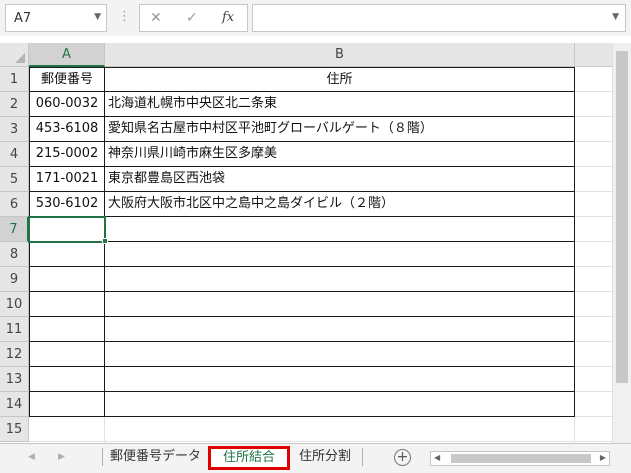 The height and width of the screenshot is (473, 631). Describe the element at coordinates (14, 429) in the screenshot. I see `row-header: 15` at that location.